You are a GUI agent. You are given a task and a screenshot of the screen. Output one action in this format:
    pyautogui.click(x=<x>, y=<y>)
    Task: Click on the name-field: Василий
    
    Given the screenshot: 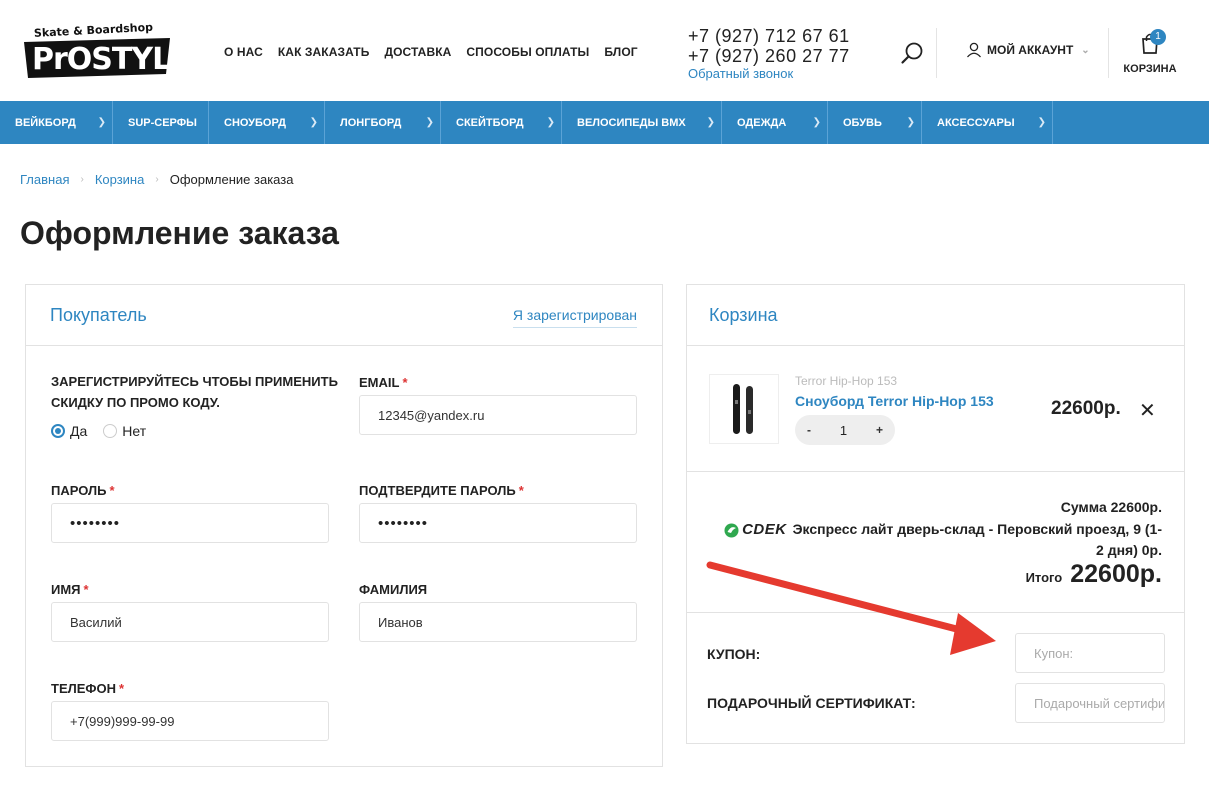 What is the action you would take?
    pyautogui.click(x=190, y=622)
    